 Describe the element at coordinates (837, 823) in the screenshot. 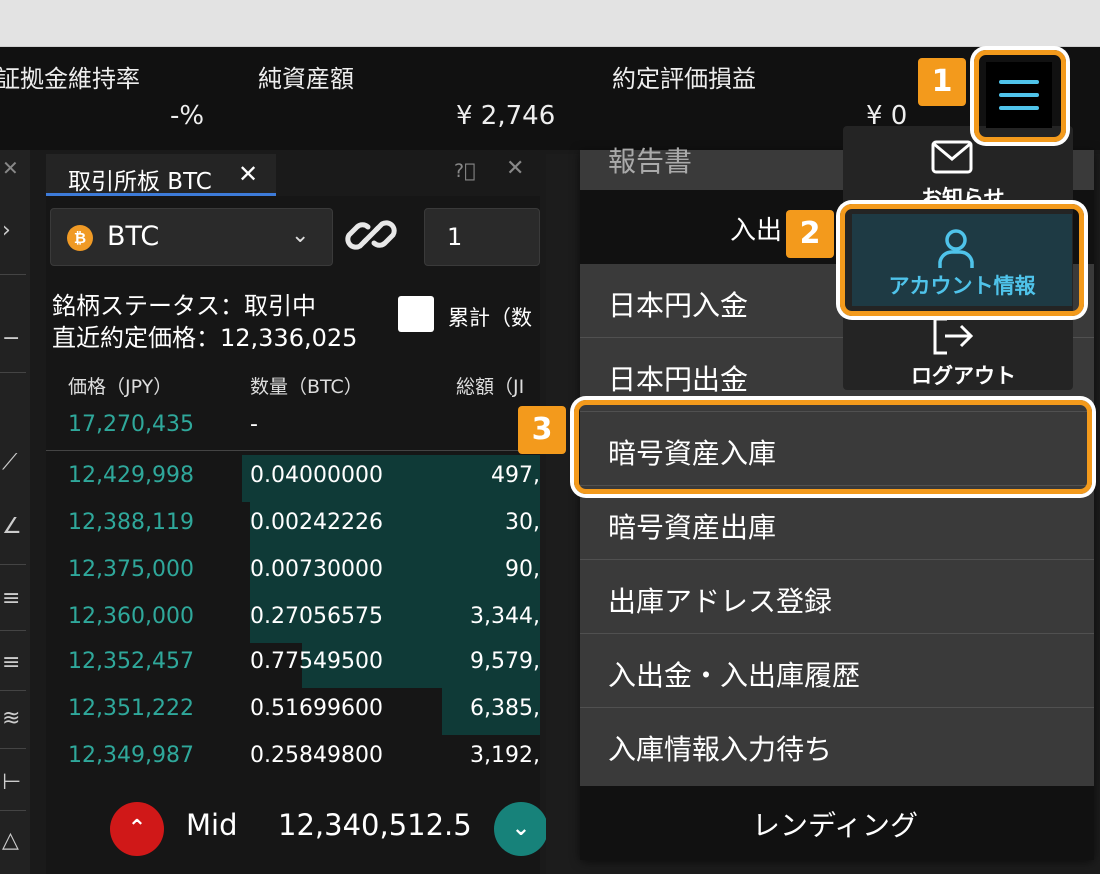

I see `menu-item-lending: レンディング` at that location.